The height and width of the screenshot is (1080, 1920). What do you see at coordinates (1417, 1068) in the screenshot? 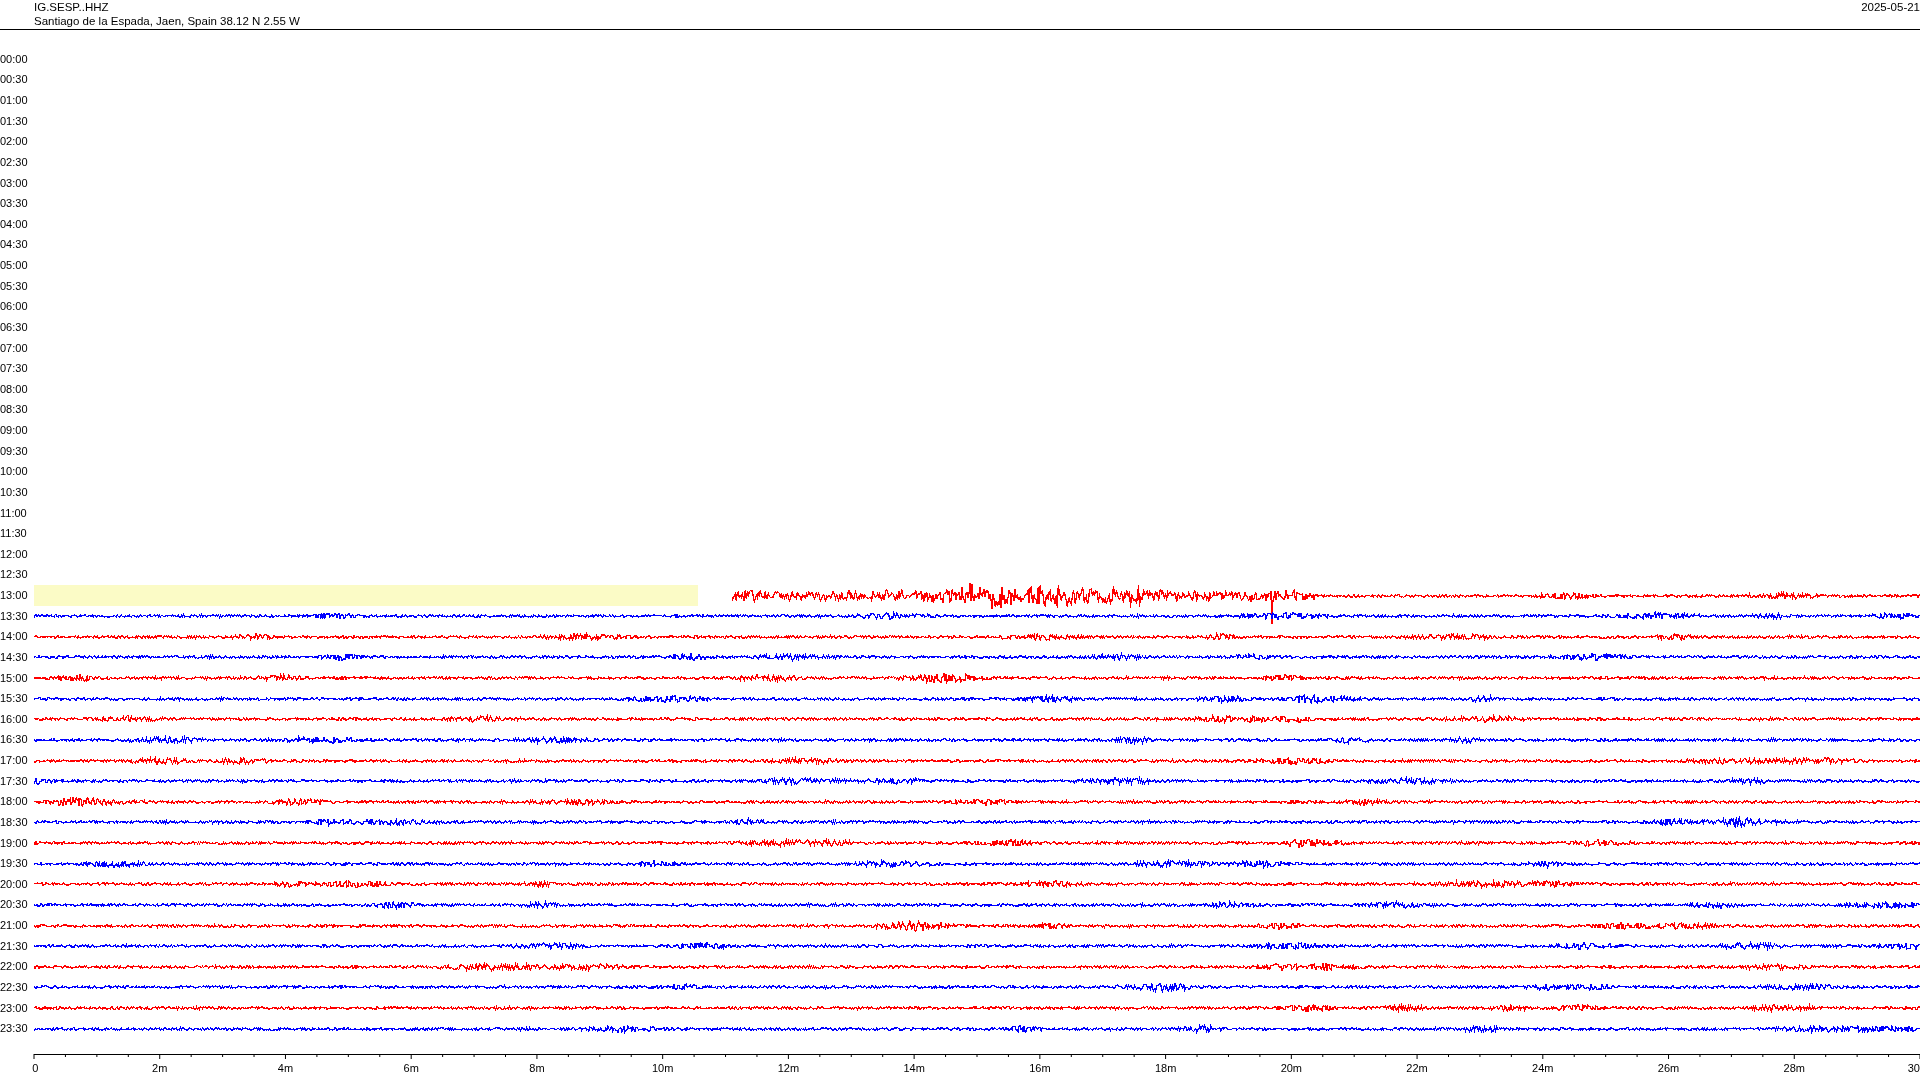
I see `axis-tick-label: 22m` at bounding box center [1417, 1068].